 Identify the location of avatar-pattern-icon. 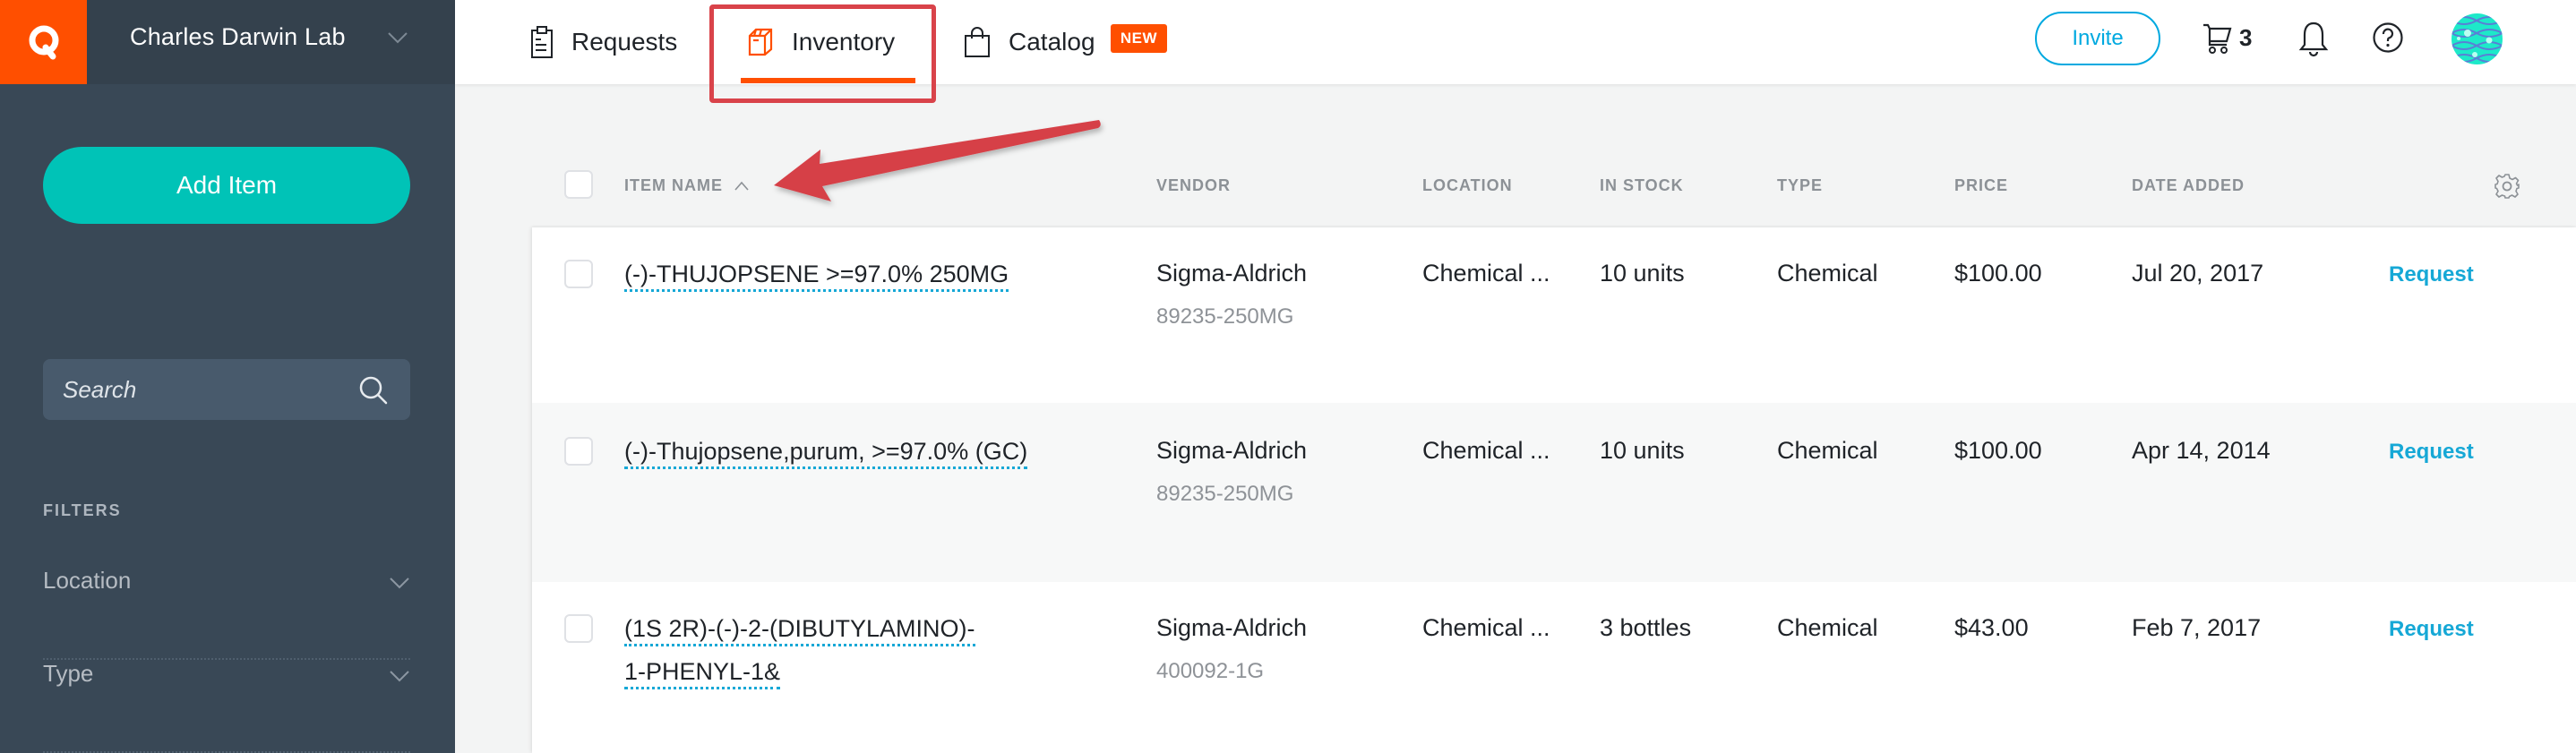
(2477, 38).